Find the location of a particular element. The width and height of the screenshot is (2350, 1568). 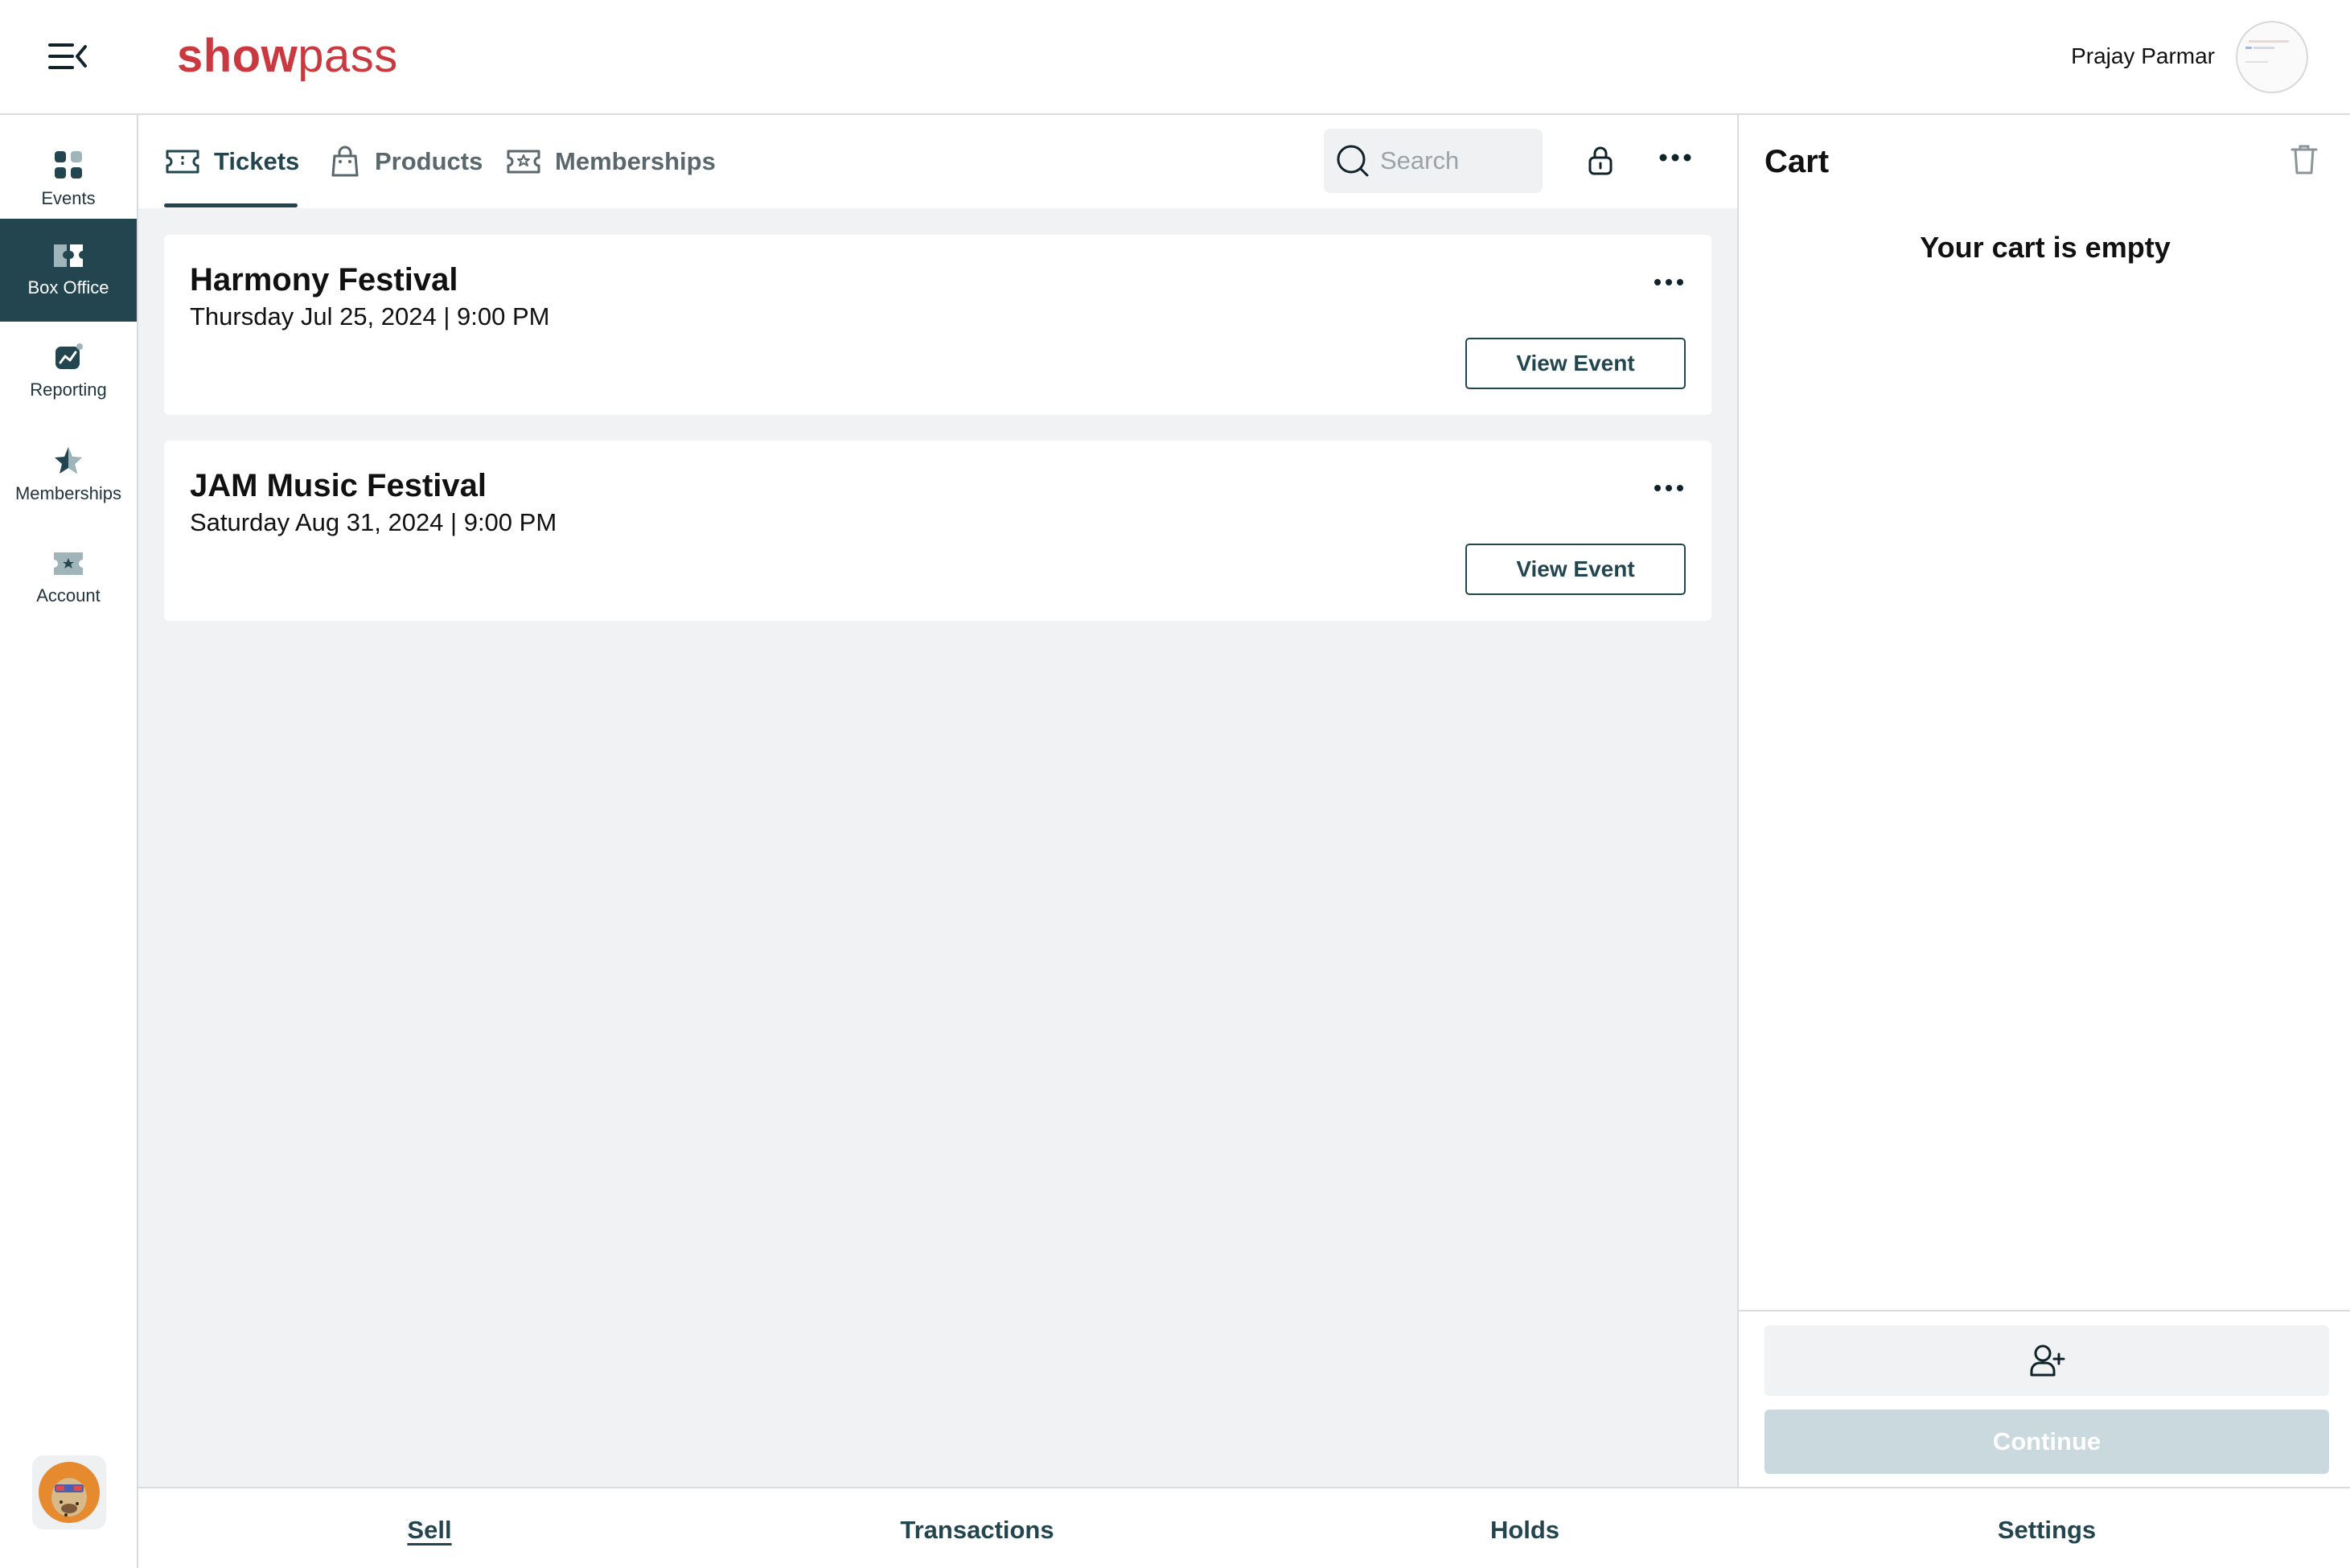

sidebar-item-label: Memberships is located at coordinates (68, 493).